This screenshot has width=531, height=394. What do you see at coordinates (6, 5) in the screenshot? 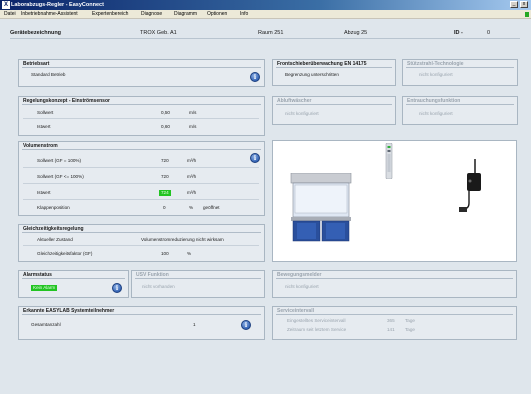
I see `app-icon: X` at bounding box center [6, 5].